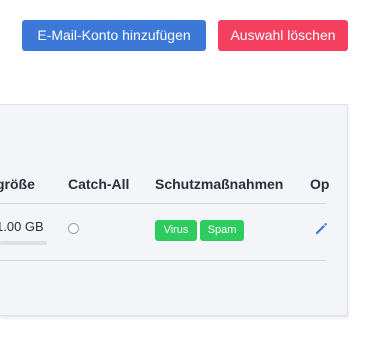  What do you see at coordinates (219, 184) in the screenshot?
I see `column-header-protection: Schutzmaßnahmen` at bounding box center [219, 184].